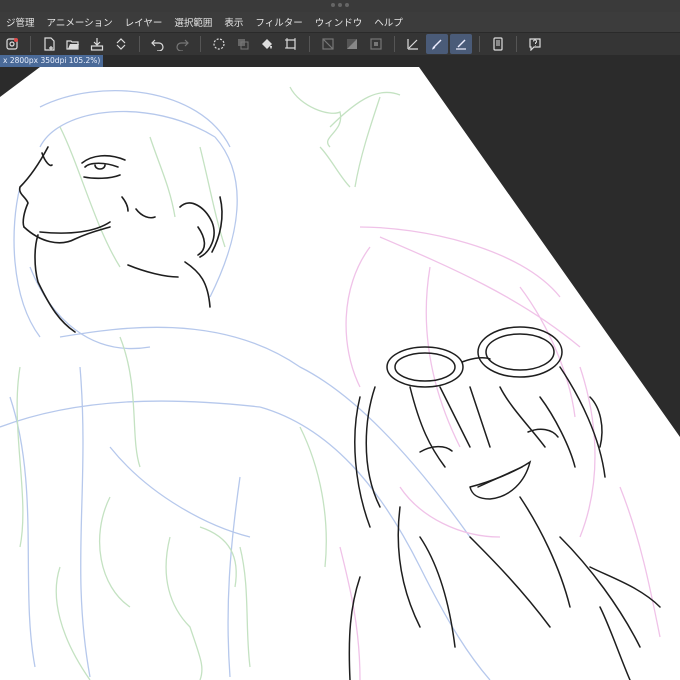 Image resolution: width=680 pixels, height=680 pixels. Describe the element at coordinates (278, 22) in the screenshot. I see `menu-filter: フィルター` at that location.